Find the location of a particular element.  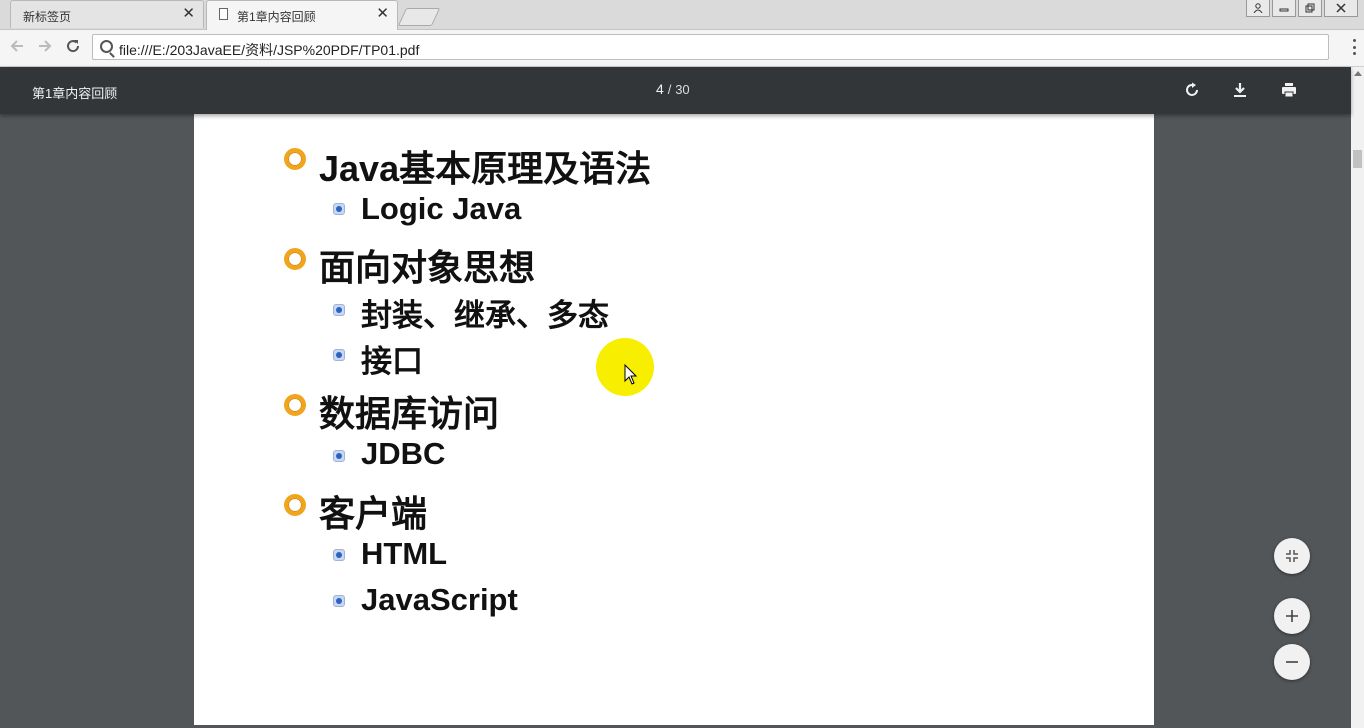

page-indicator: 4 / 30 is located at coordinates (673, 89).